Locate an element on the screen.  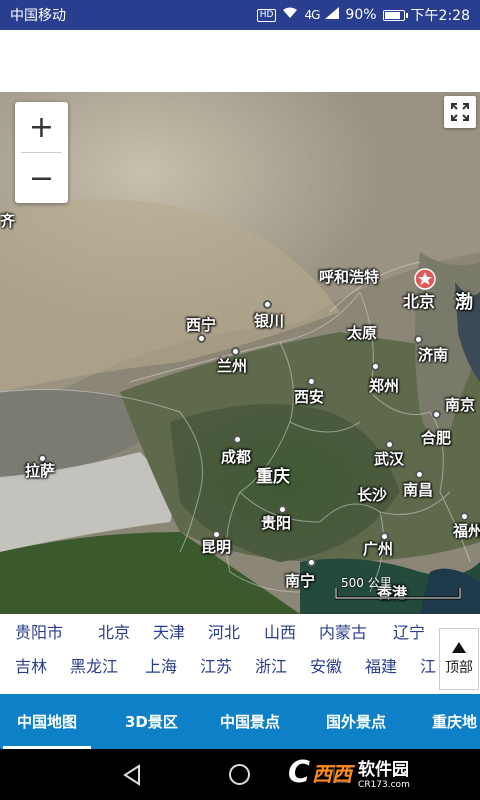
province-link: 山西 is located at coordinates (280, 631).